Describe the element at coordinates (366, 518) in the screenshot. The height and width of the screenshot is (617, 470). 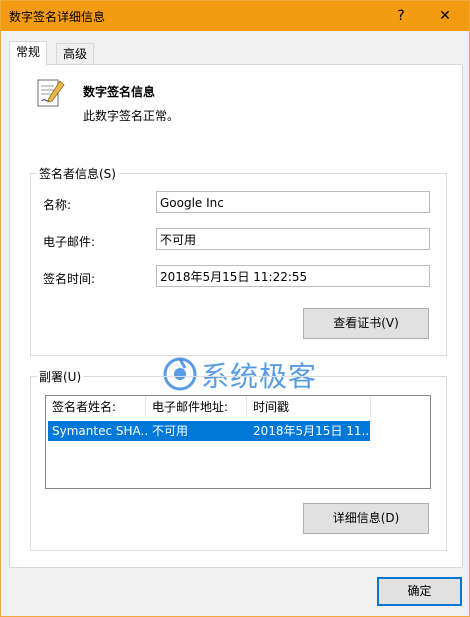
I see `details-button: 详细信息(D)` at that location.